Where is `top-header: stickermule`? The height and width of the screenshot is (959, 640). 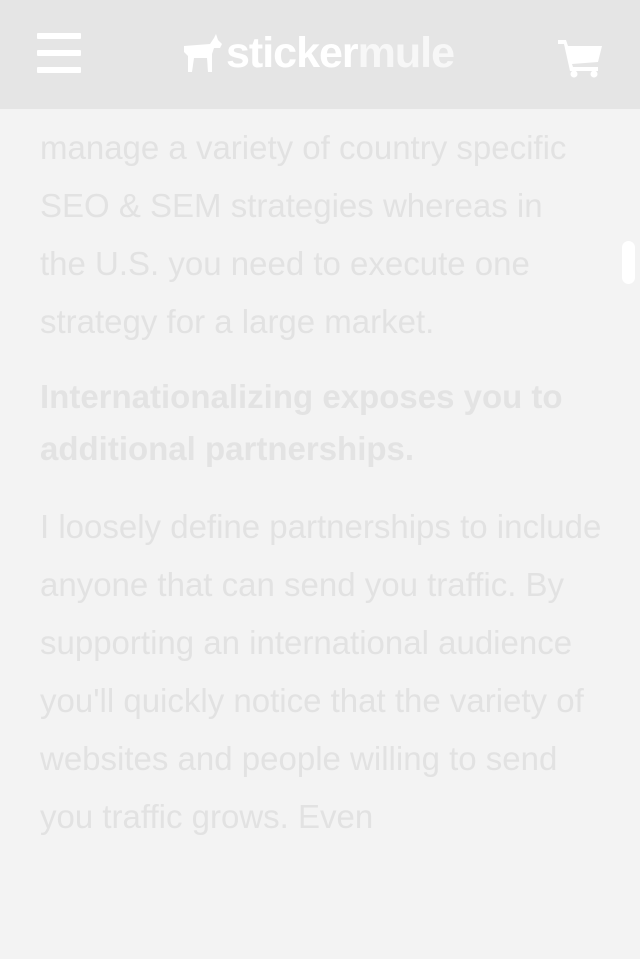
top-header: stickermule is located at coordinates (320, 54).